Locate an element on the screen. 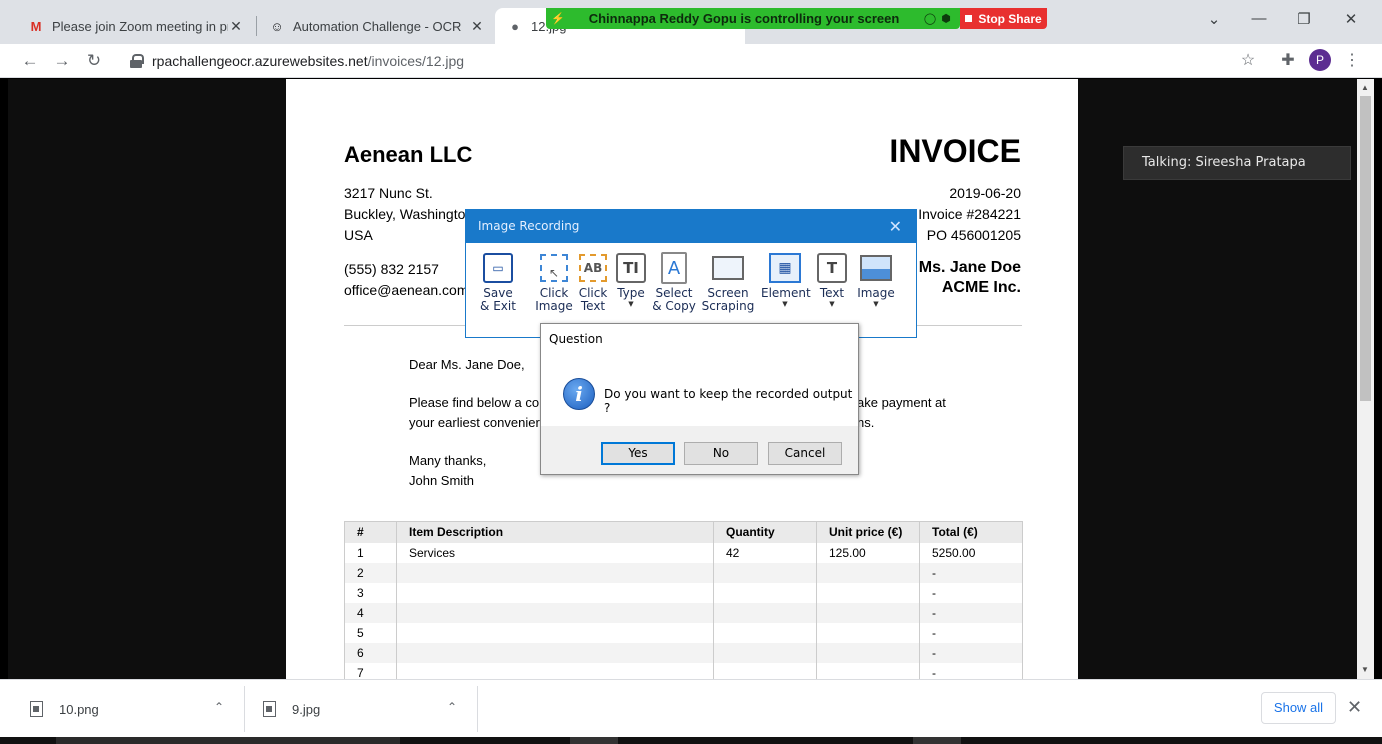 This screenshot has width=1382, height=744. reload-icon: ↻ is located at coordinates (94, 61).